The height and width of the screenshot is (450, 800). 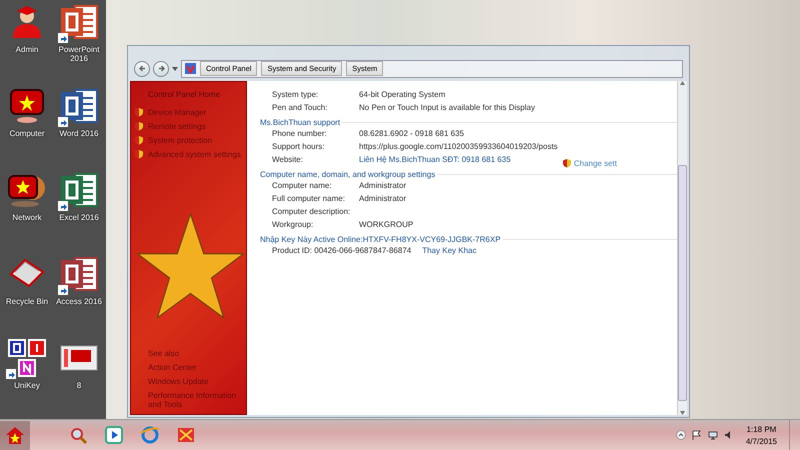 What do you see at coordinates (681, 435) in the screenshot?
I see `show-hidden-icons-icon` at bounding box center [681, 435].